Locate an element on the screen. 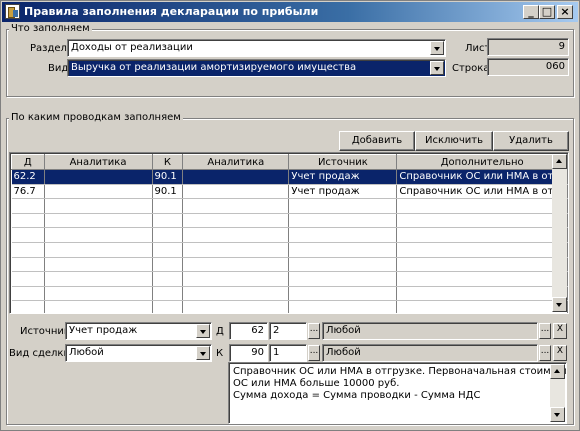  table-cell: 76.7 is located at coordinates (28, 192).